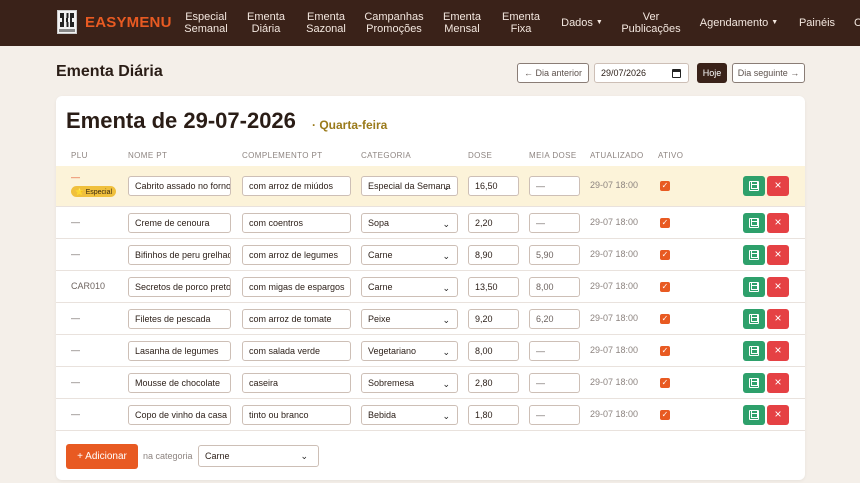 This screenshot has height=483, width=860. What do you see at coordinates (817, 23) in the screenshot?
I see `nav-paineis: Painéis` at bounding box center [817, 23].